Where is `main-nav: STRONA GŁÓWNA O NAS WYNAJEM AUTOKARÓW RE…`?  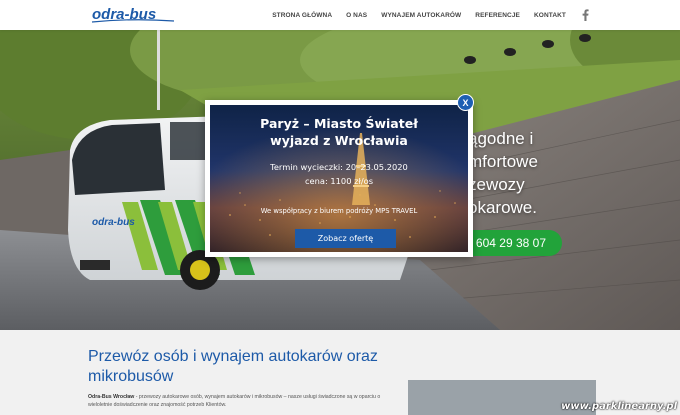
main-nav: STRONA GŁÓWNA O NAS WYNAJEM AUTOKARÓW RE… is located at coordinates (430, 15).